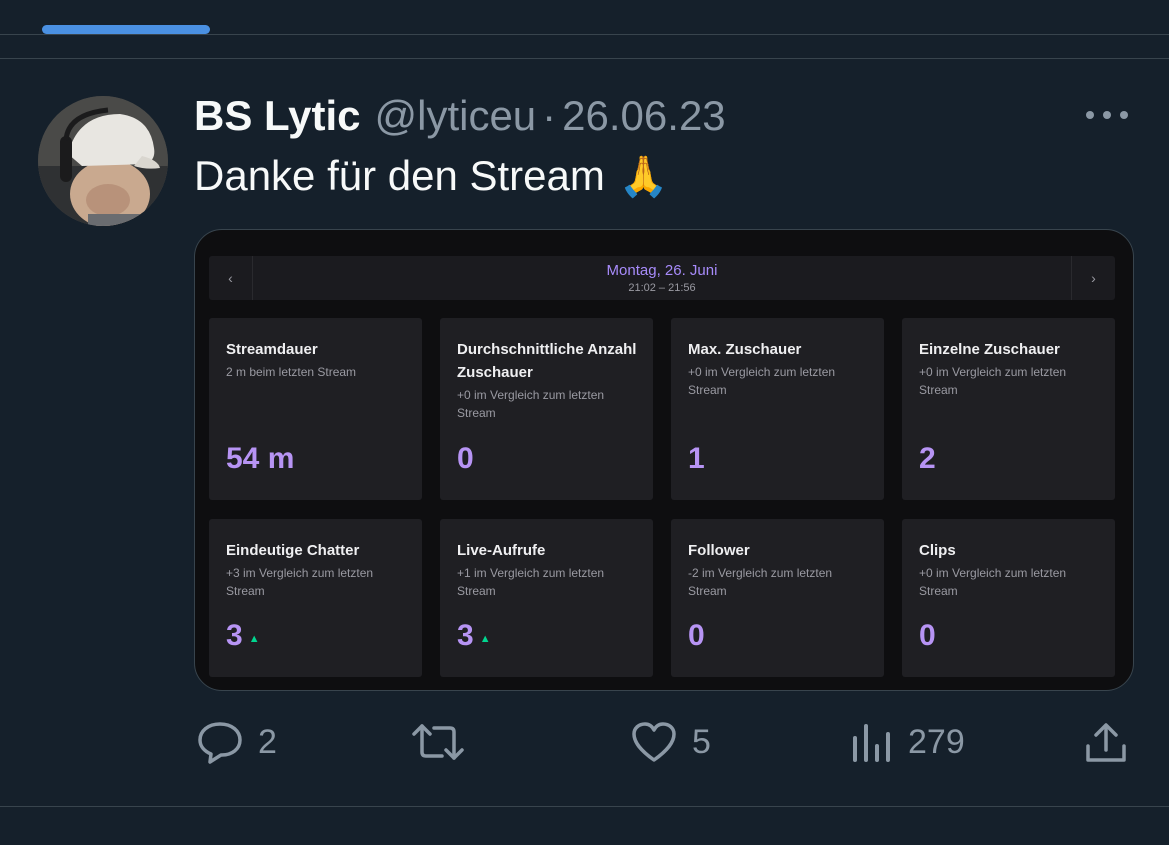 This screenshot has width=1169, height=845. I want to click on stream-date-navigator: ‹ Montag, 26. Juni 21:02 – 21:56 ›, so click(662, 278).